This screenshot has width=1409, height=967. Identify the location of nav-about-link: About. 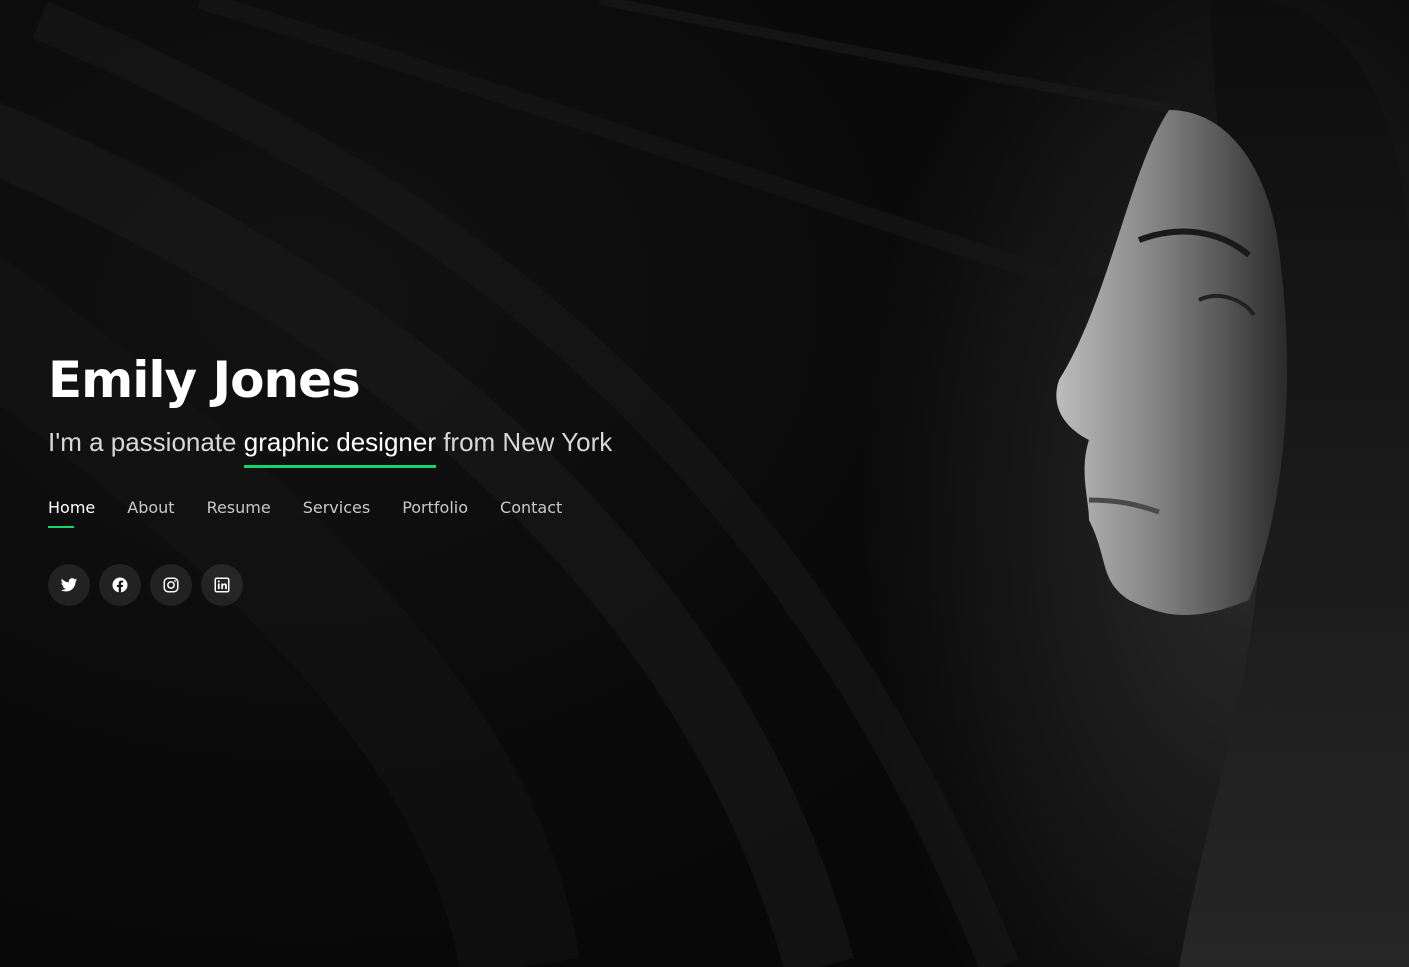
(150, 512).